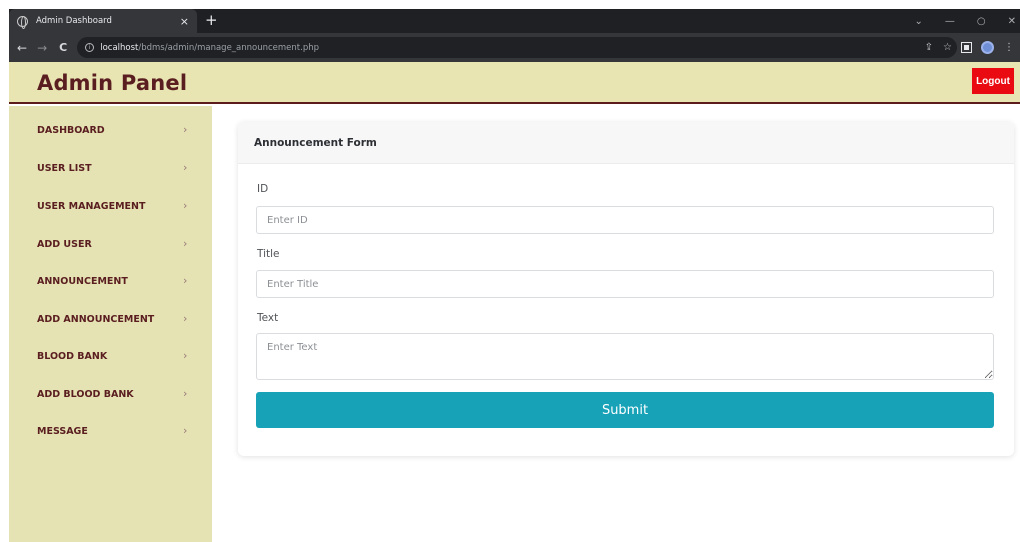 This screenshot has height=542, width=1020. Describe the element at coordinates (211, 20) in the screenshot. I see `new-tab-button: +` at that location.